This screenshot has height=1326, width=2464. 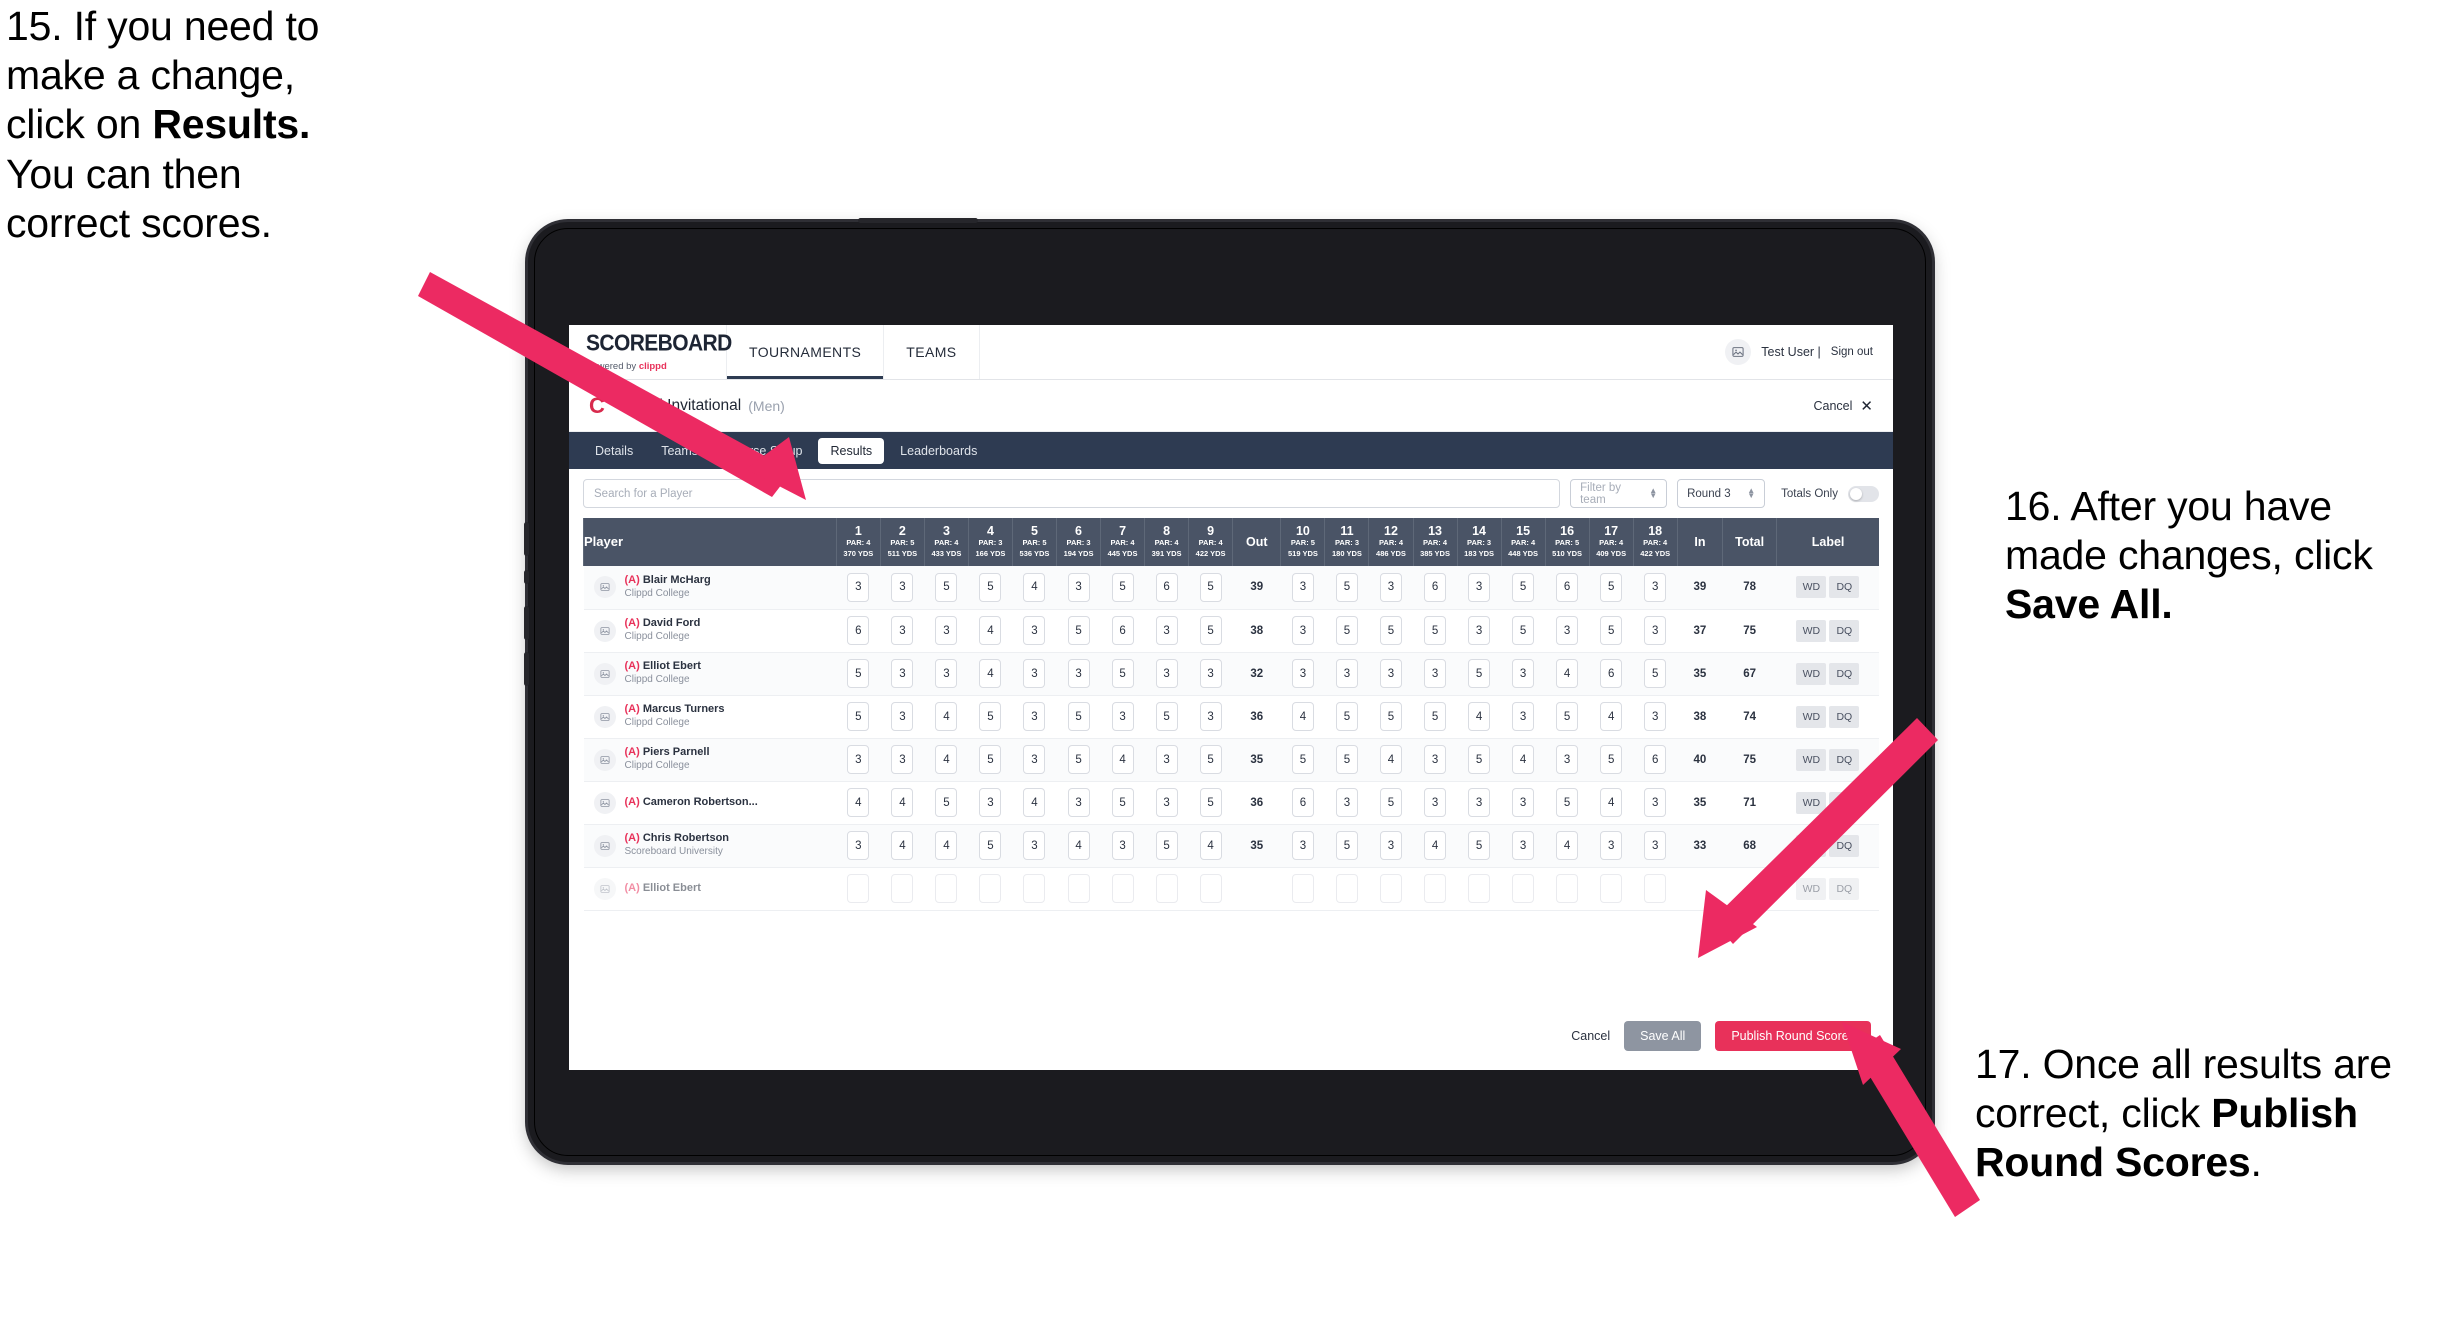 What do you see at coordinates (1567, 802) in the screenshot?
I see `score-cell-back-7: 5` at bounding box center [1567, 802].